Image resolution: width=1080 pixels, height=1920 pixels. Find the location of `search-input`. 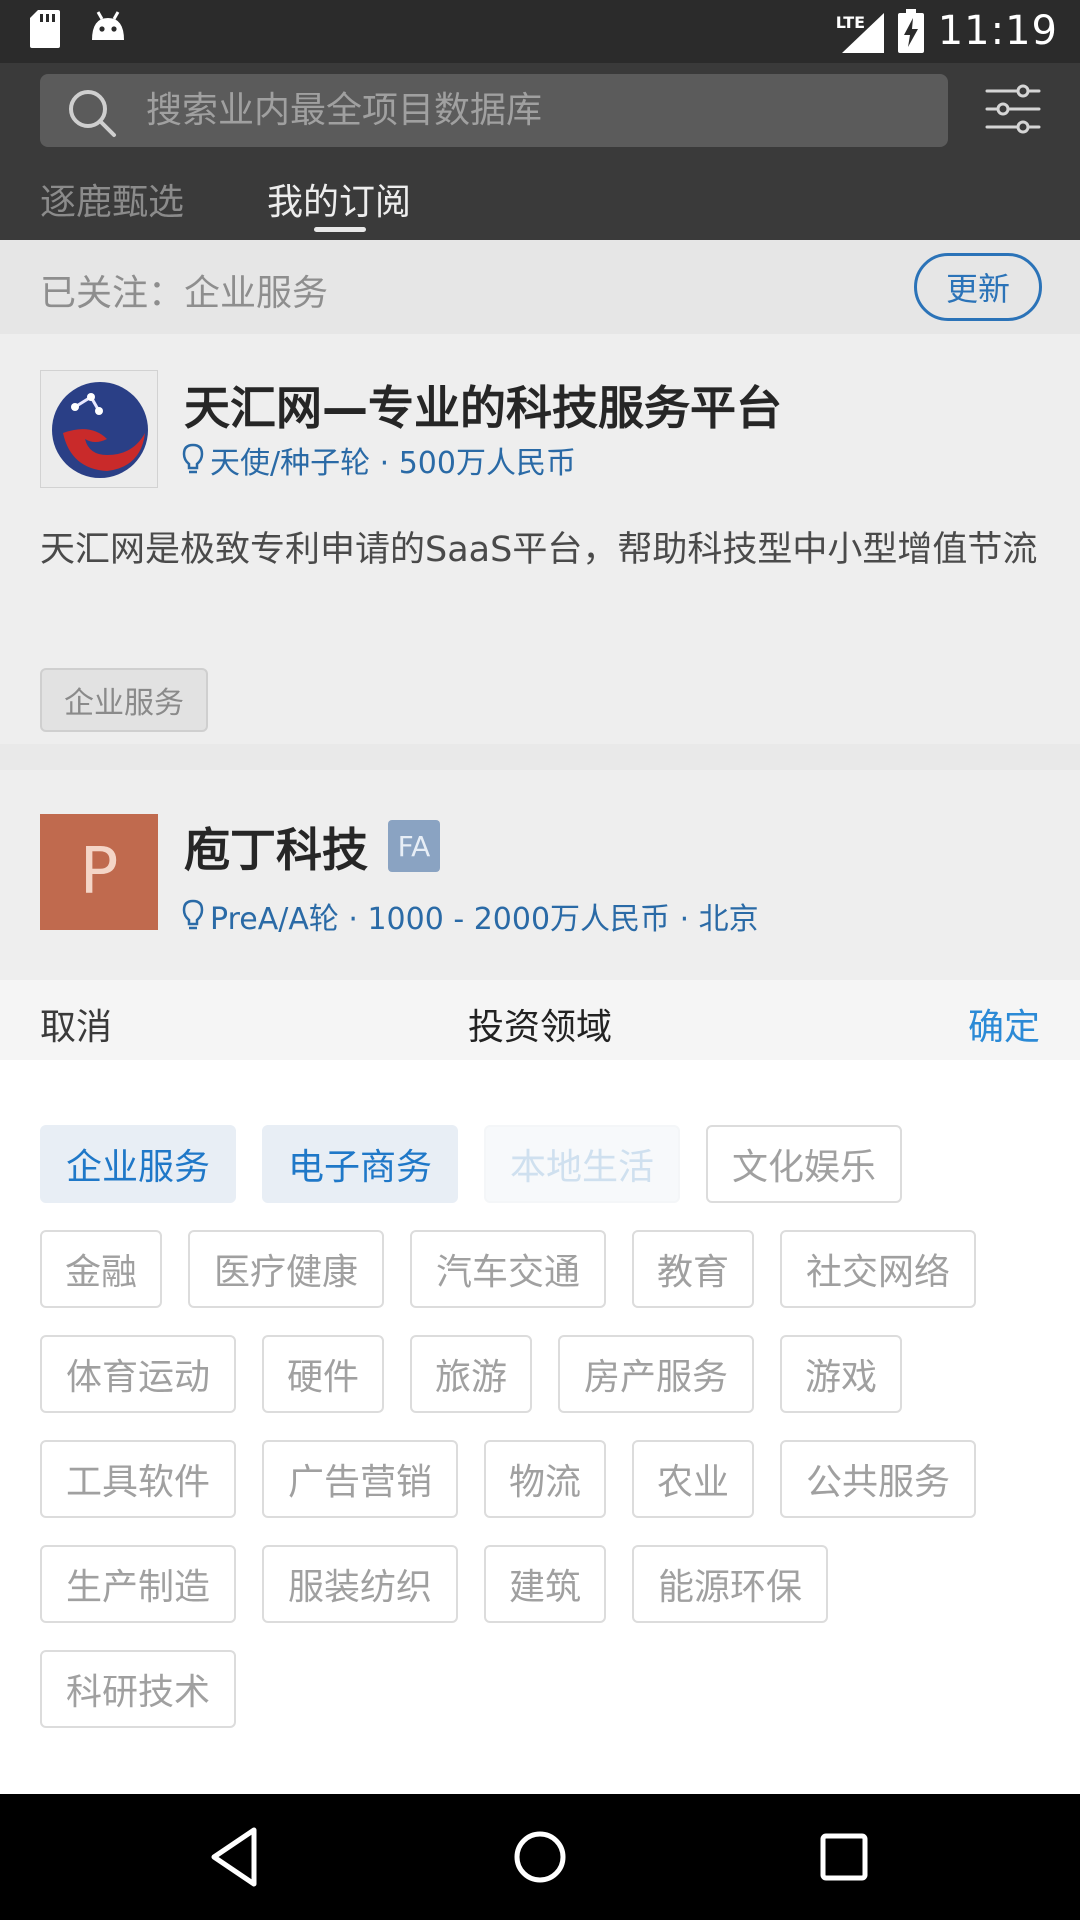

search-input is located at coordinates (534, 110).